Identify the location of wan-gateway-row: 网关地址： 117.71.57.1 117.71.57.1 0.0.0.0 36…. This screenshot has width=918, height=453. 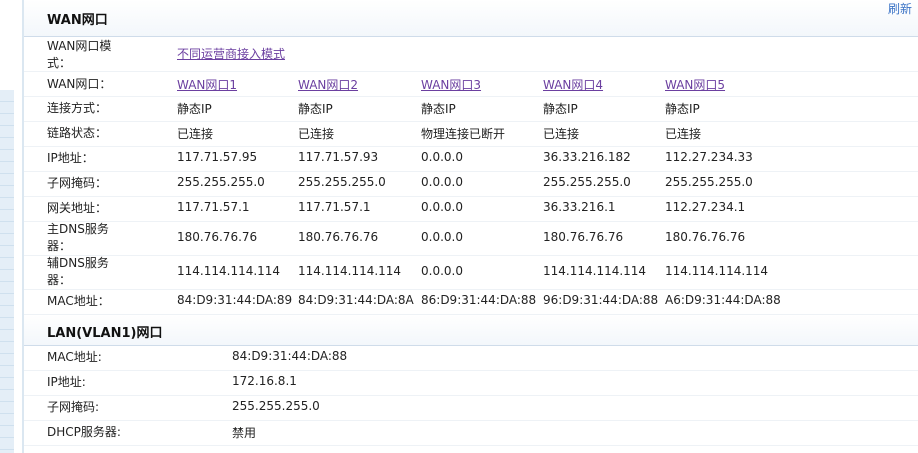
(471, 209).